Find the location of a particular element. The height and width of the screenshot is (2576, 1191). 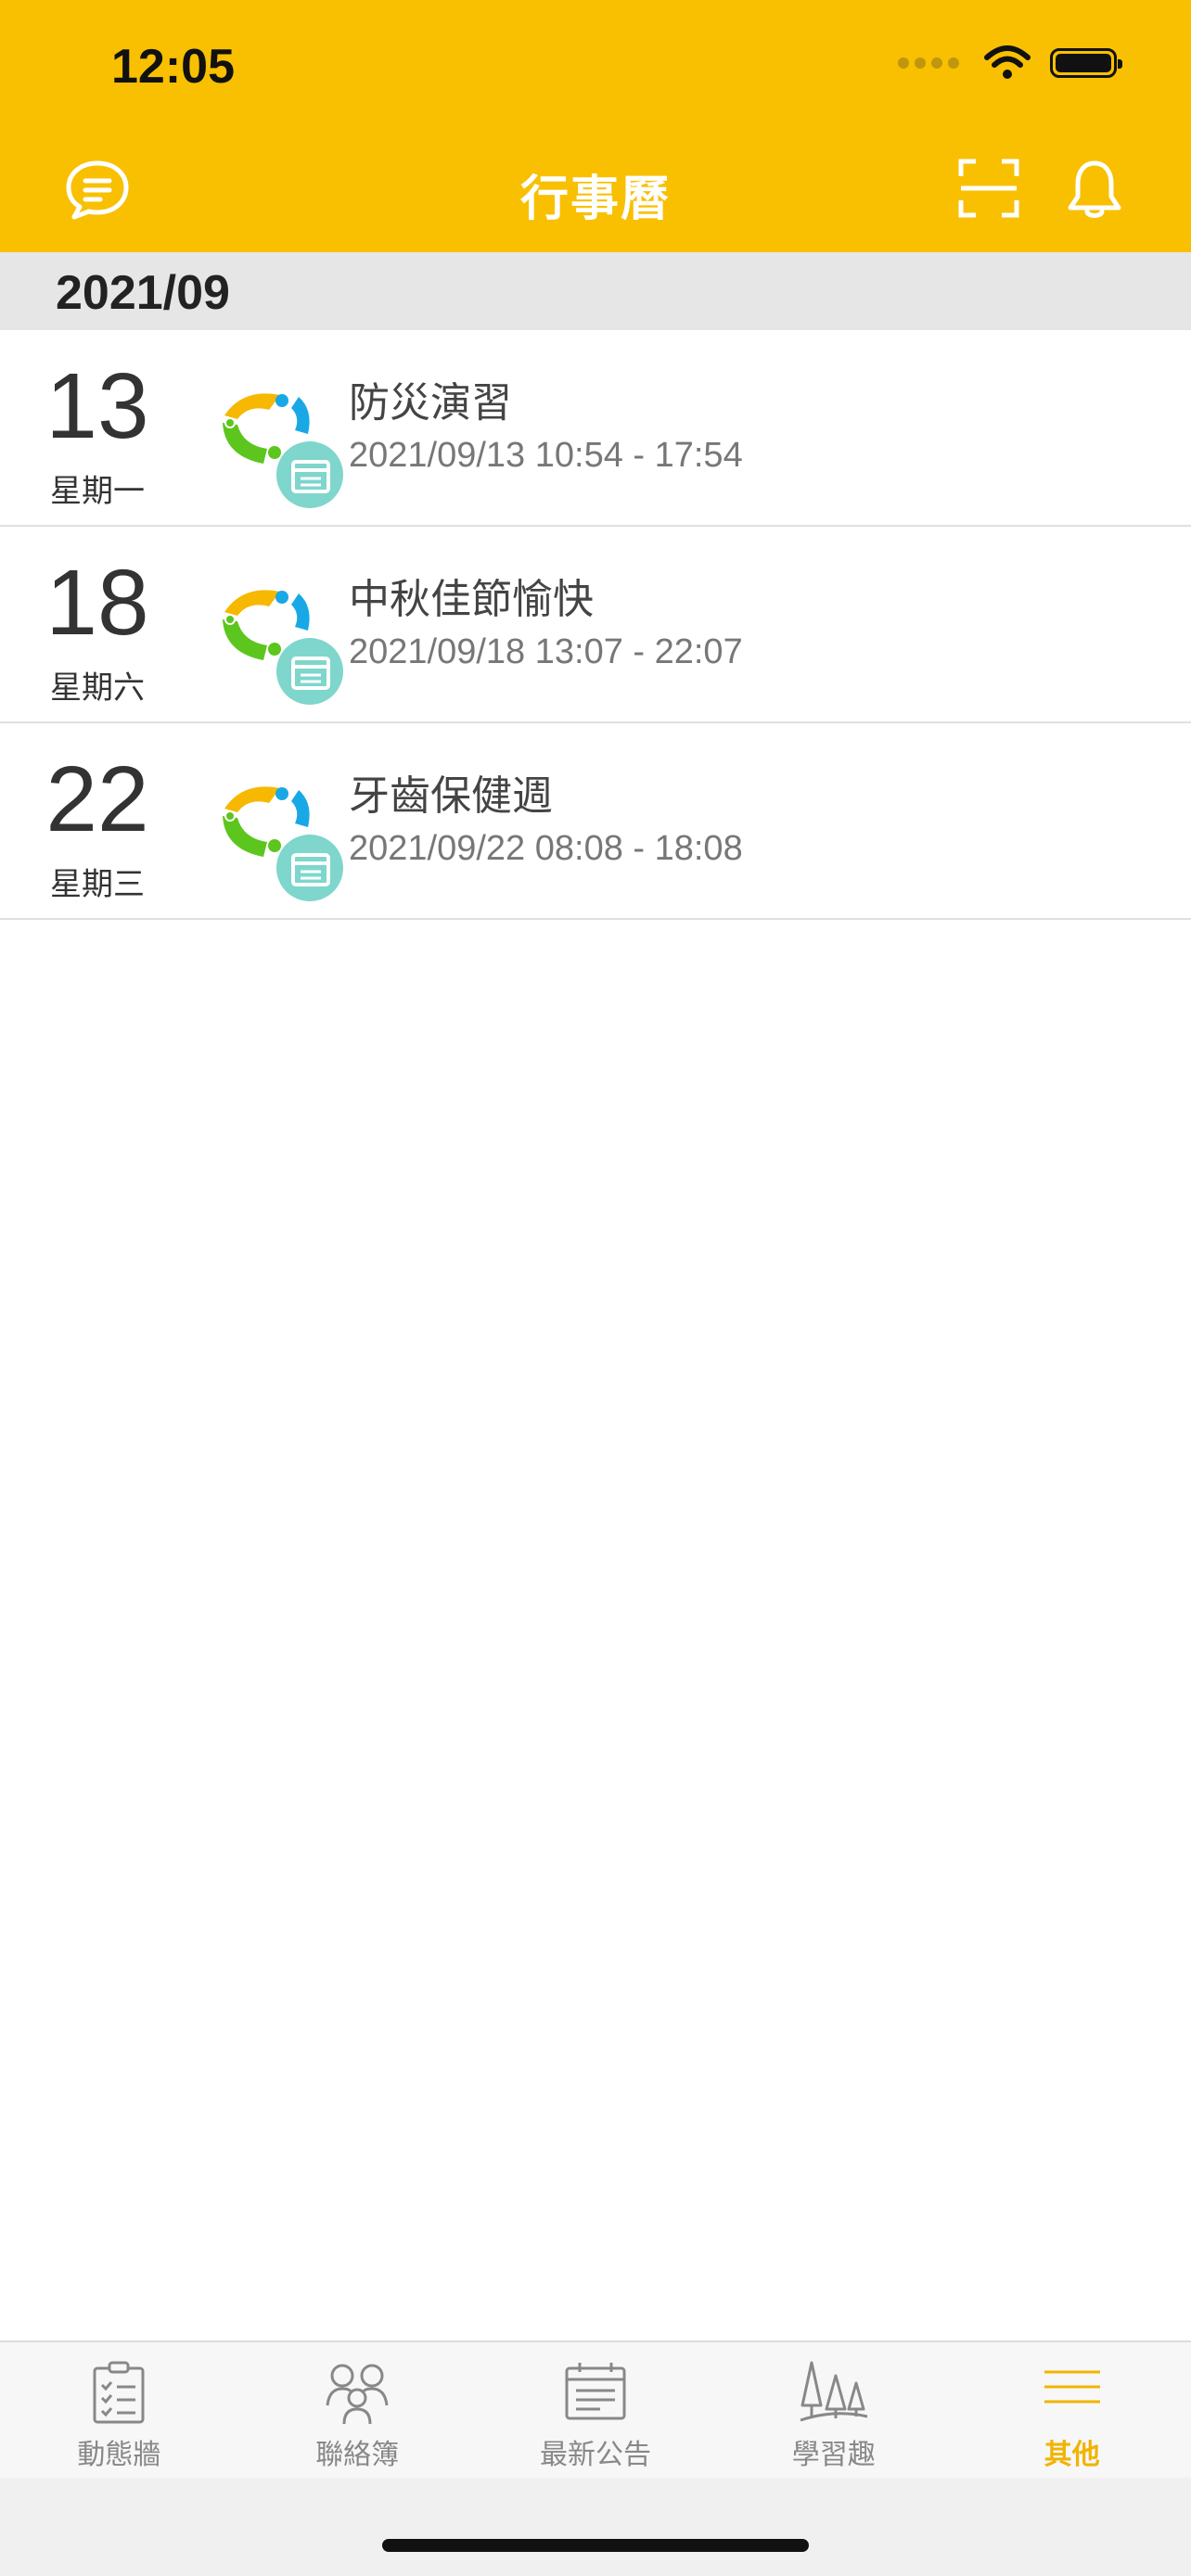

menu-lines-icon is located at coordinates (1072, 2387).